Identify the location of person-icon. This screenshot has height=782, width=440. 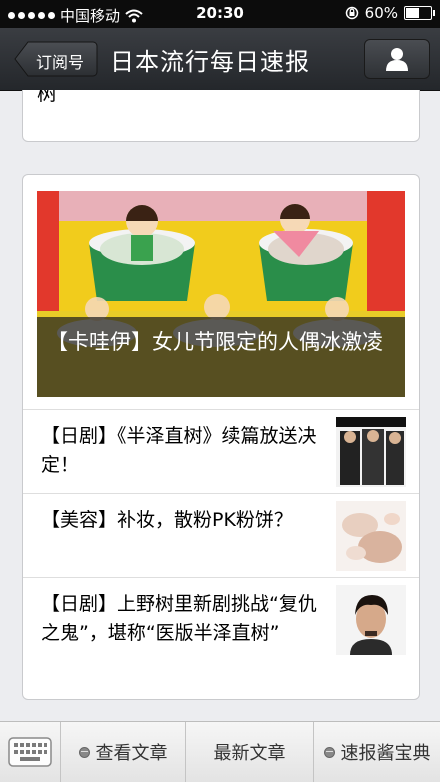
(397, 59).